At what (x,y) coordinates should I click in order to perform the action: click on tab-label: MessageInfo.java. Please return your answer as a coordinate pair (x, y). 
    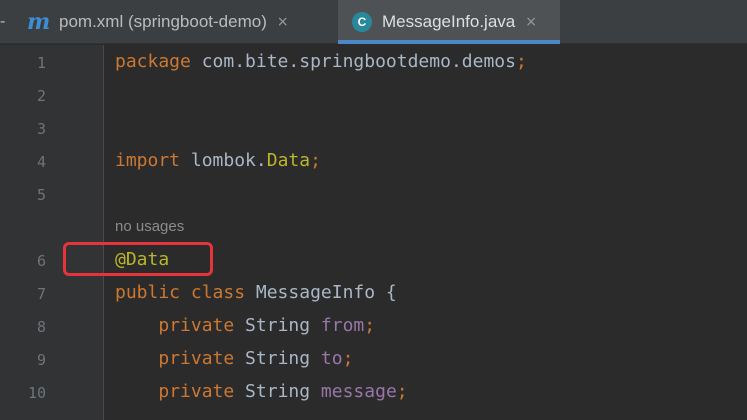
    Looking at the image, I should click on (449, 21).